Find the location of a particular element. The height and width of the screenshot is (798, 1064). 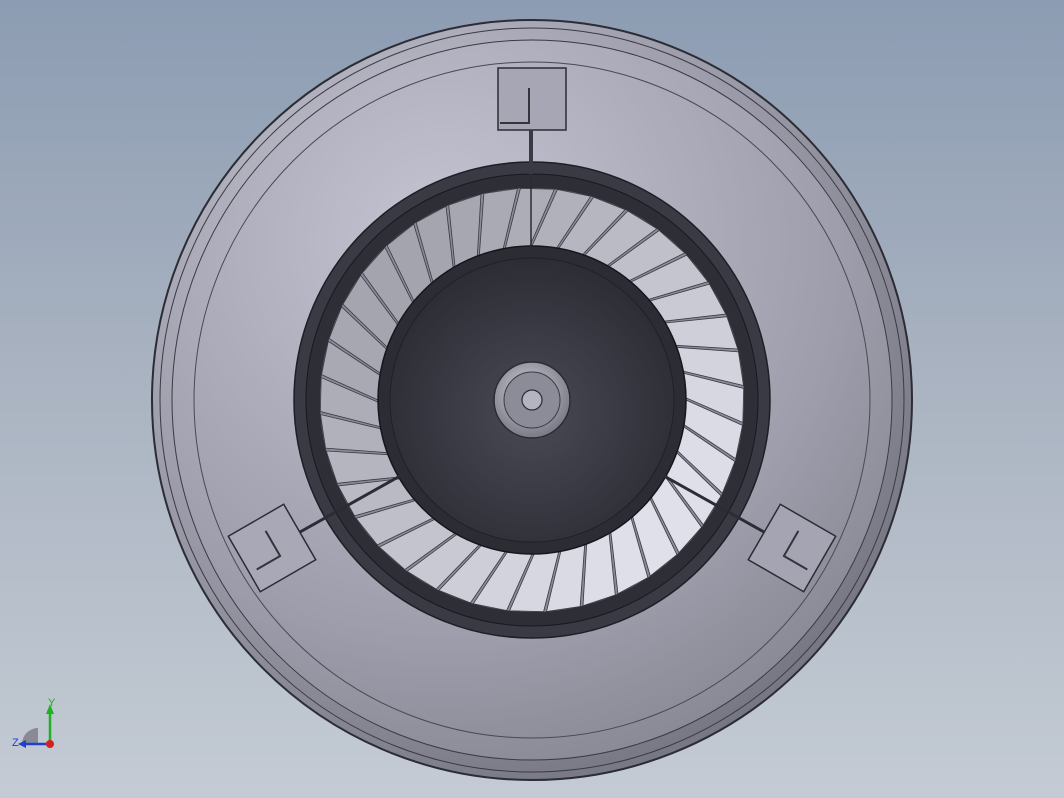

center-bore is located at coordinates (532, 400).